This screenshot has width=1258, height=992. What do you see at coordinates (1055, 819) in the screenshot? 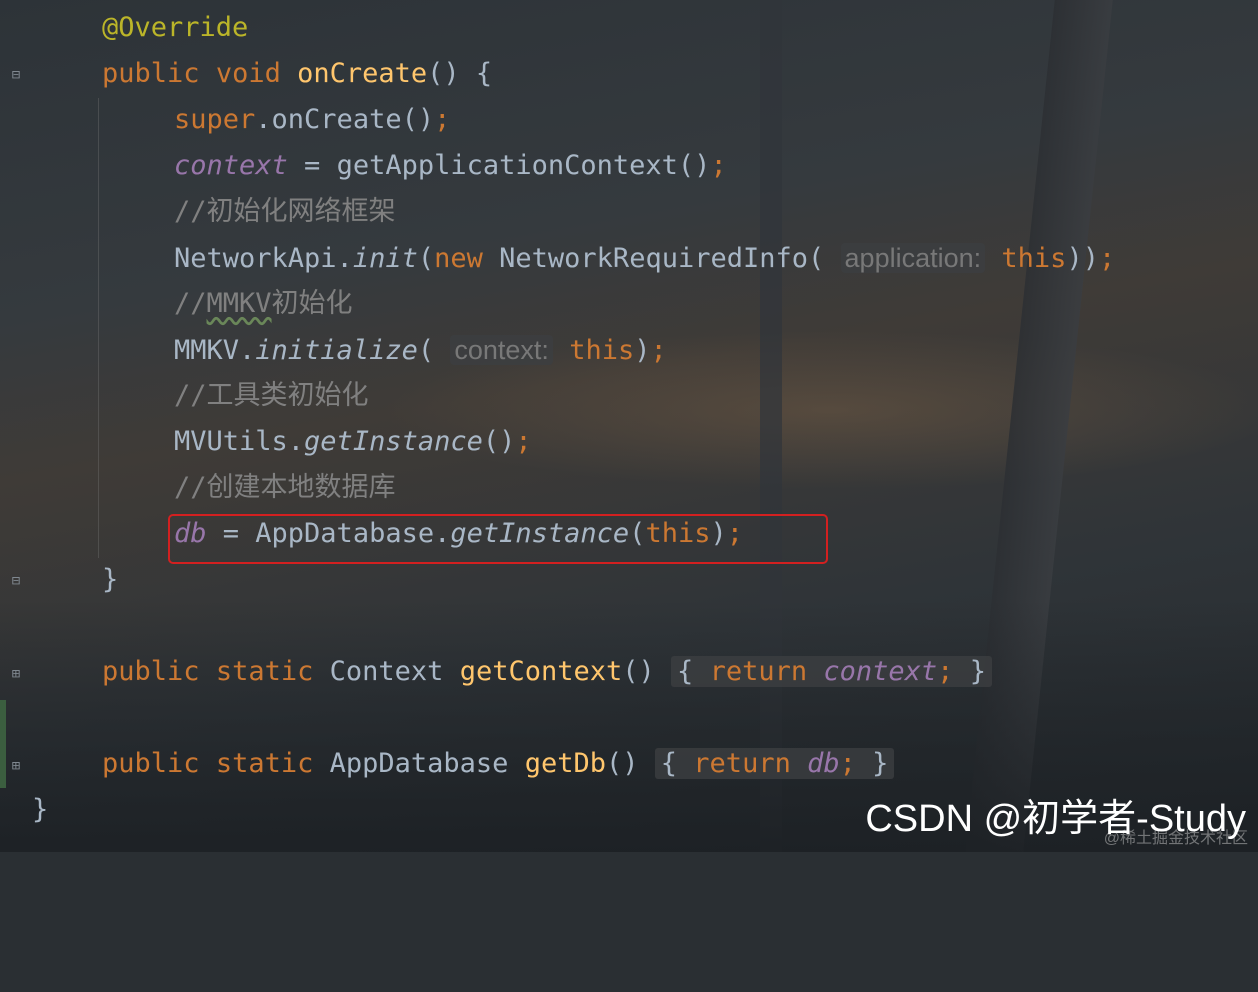
I see `watermark: CSDN @初学者-Study` at bounding box center [1055, 819].